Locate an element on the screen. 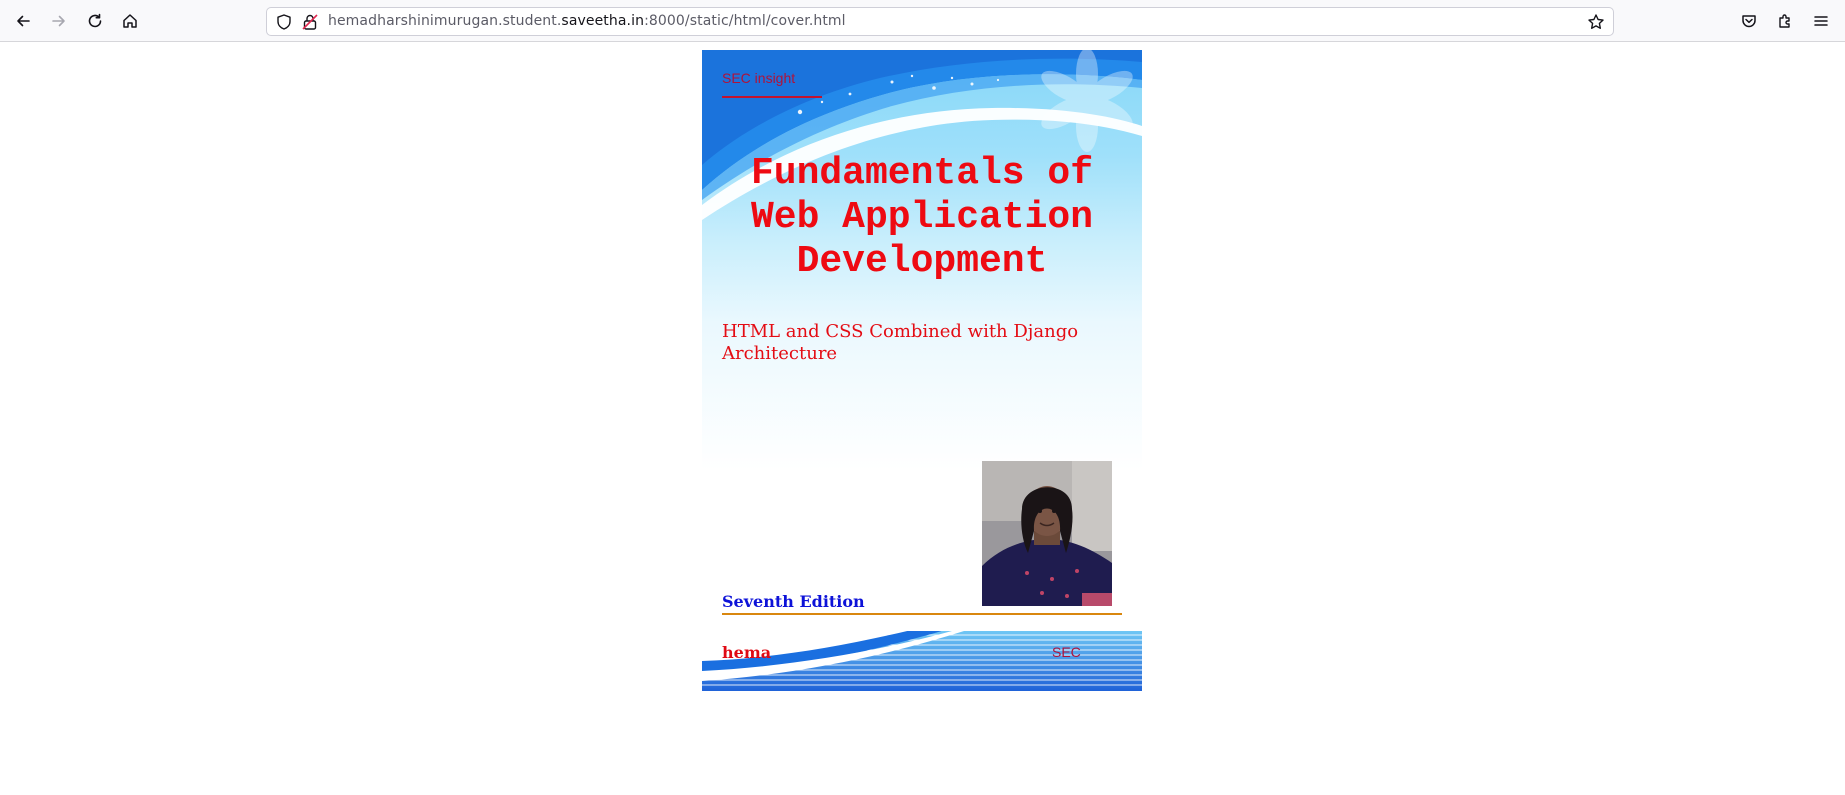 Image resolution: width=1845 pixels, height=795 pixels. back-arrow-icon is located at coordinates (23, 21).